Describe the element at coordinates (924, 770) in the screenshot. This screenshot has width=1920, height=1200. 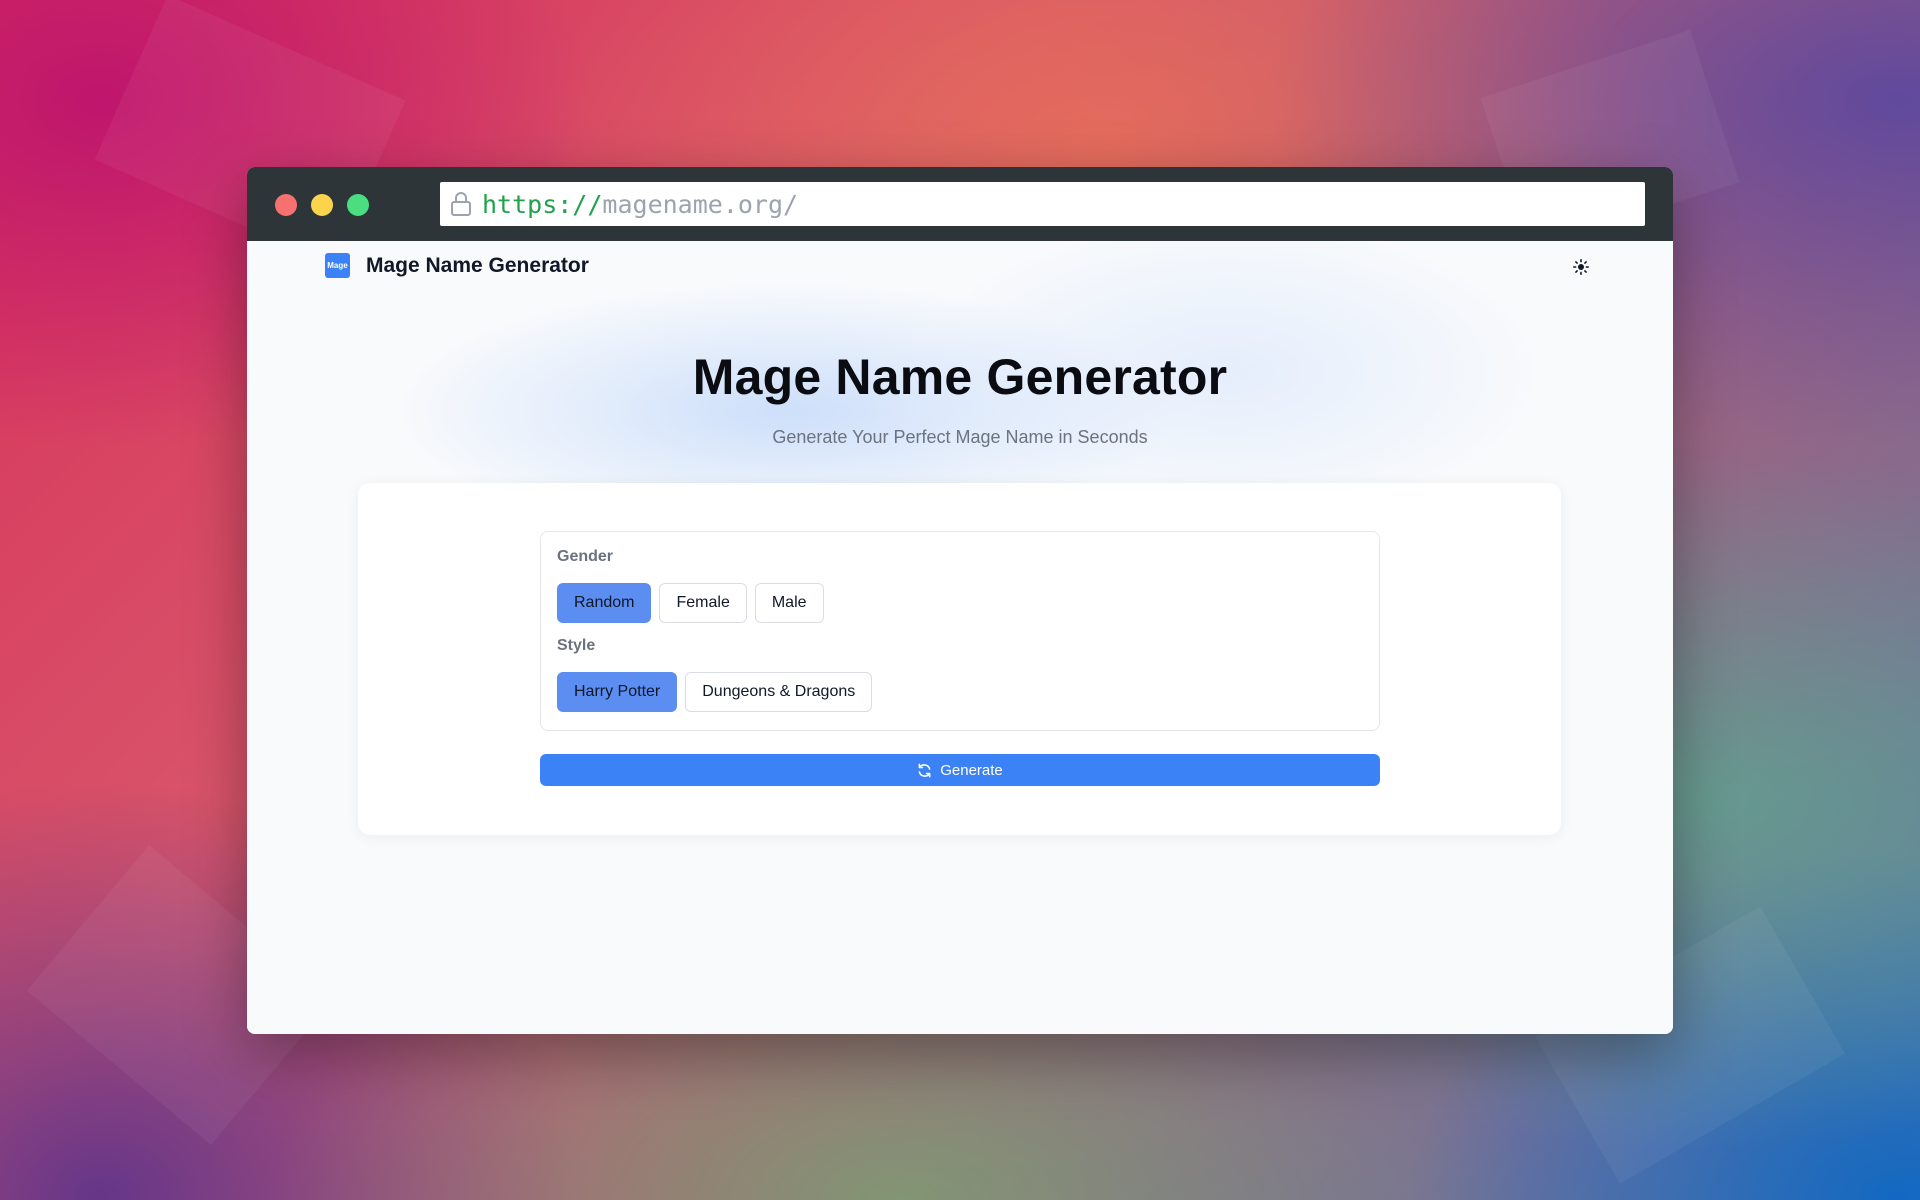
I see `refresh-icon` at that location.